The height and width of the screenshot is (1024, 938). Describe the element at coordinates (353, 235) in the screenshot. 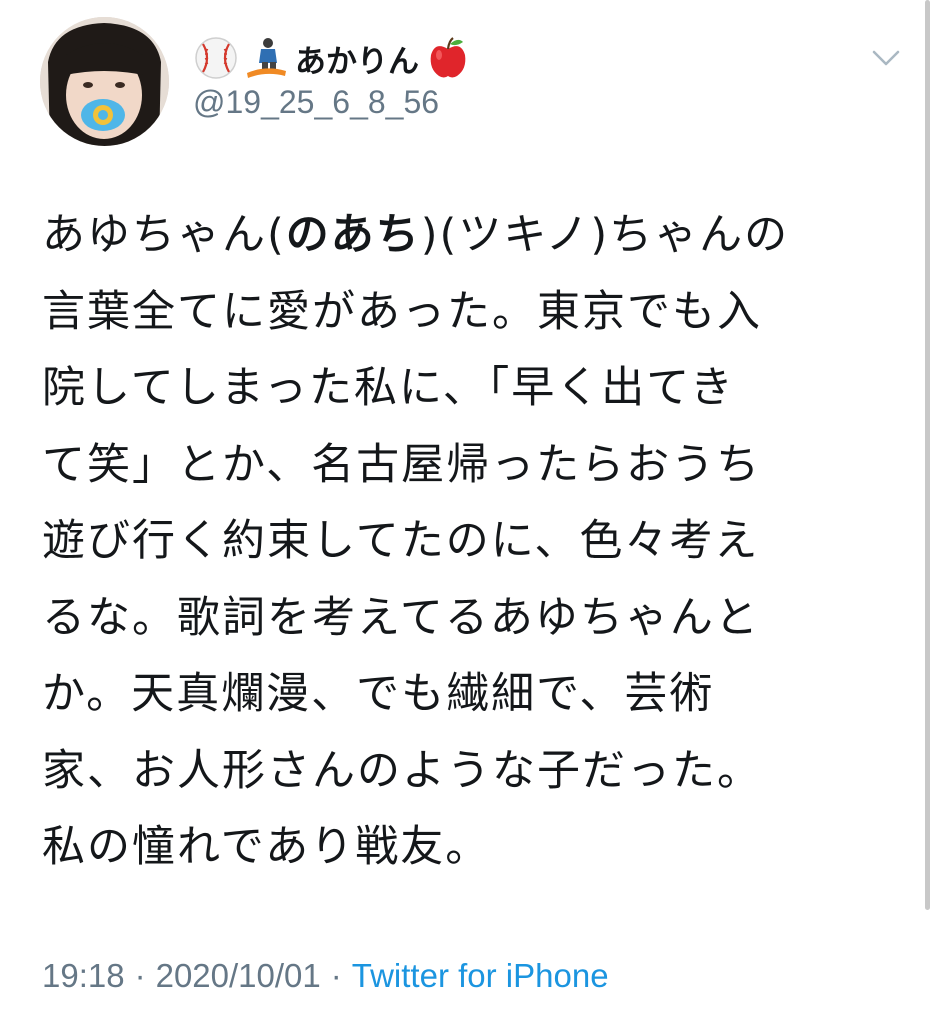

I see `text-segment-bold: のあち` at that location.